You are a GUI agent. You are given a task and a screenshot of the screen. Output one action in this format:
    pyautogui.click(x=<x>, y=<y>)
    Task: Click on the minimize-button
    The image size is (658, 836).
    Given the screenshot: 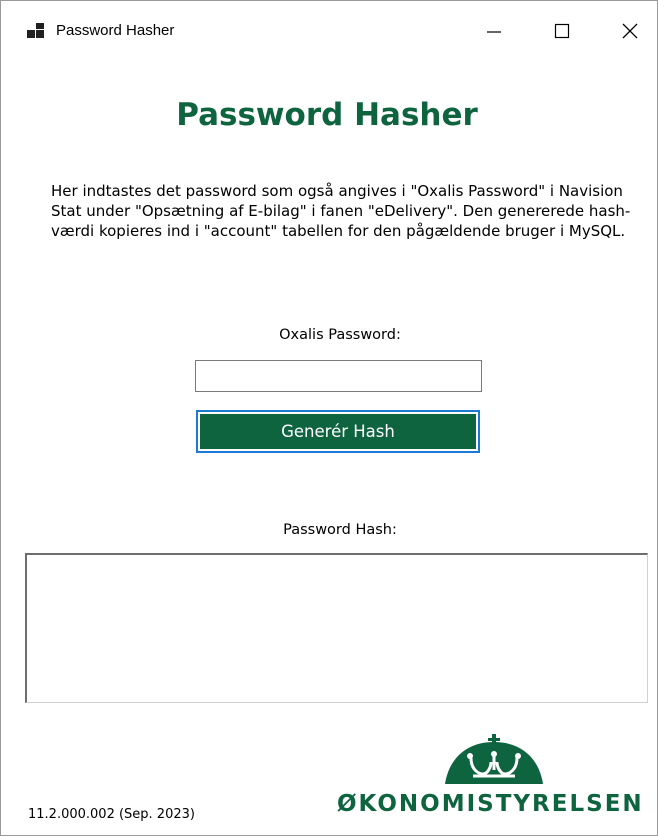 What is the action you would take?
    pyautogui.click(x=495, y=31)
    